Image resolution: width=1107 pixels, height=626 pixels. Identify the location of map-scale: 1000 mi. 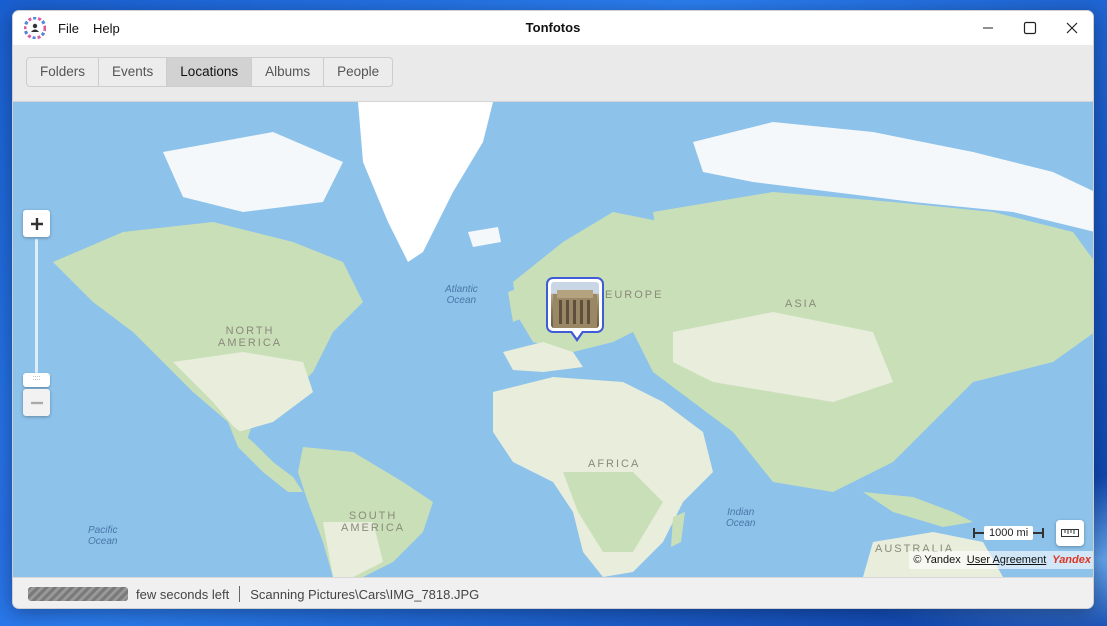
(1009, 533).